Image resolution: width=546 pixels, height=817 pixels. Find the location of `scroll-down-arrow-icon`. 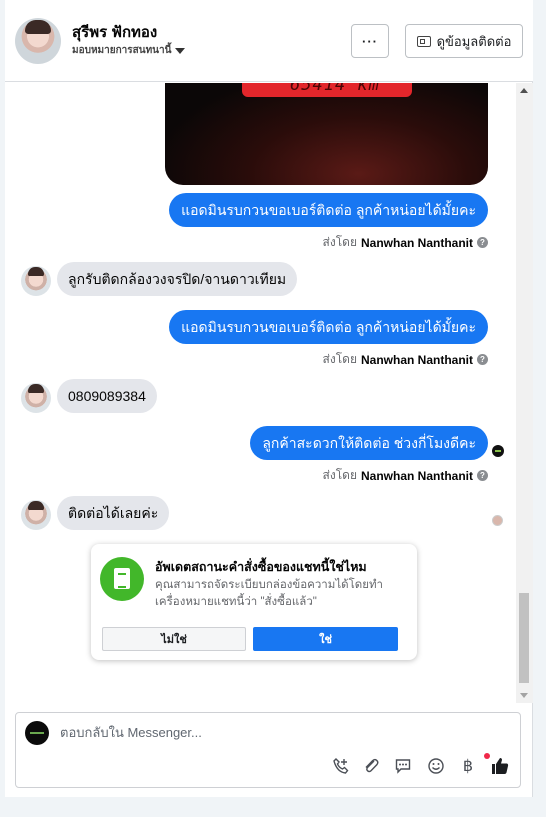

scroll-down-arrow-icon is located at coordinates (524, 695).